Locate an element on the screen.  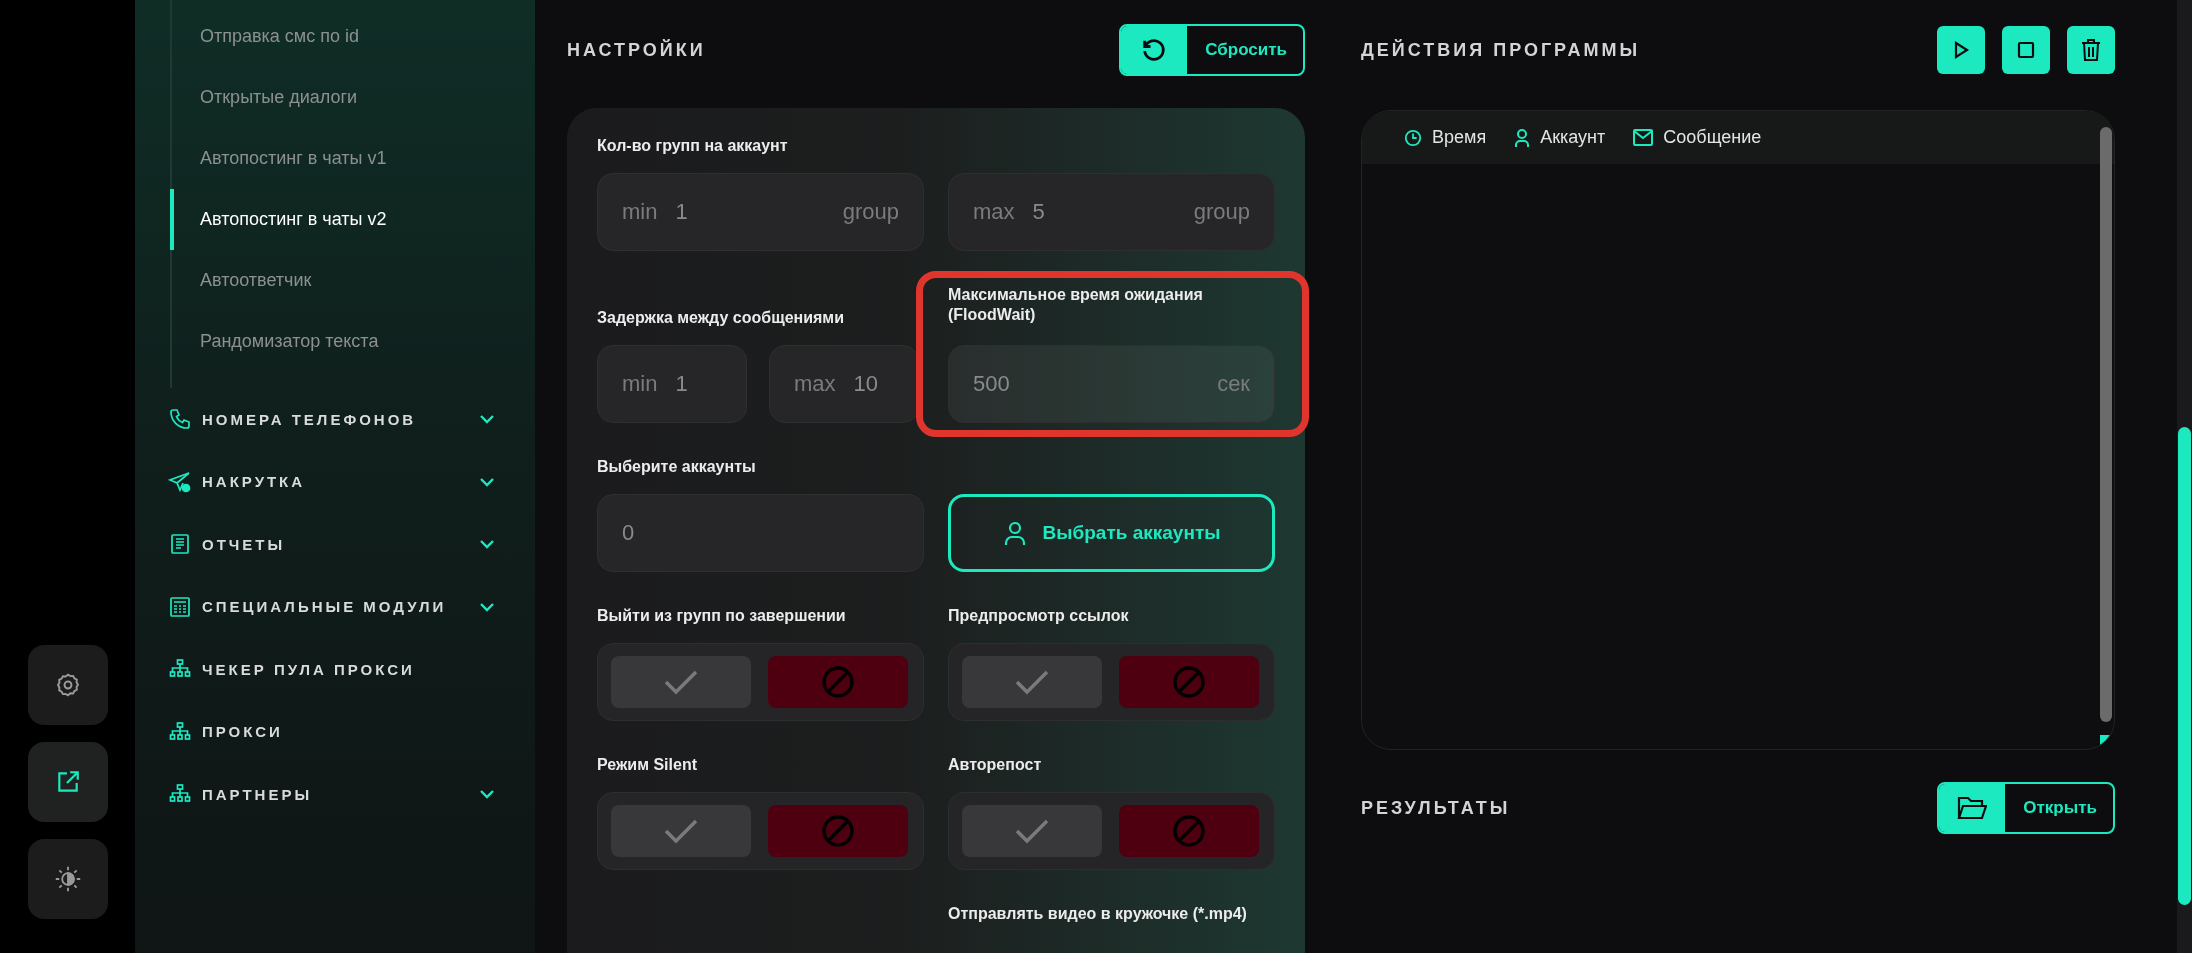
open-button: Открыть is located at coordinates (2026, 808).